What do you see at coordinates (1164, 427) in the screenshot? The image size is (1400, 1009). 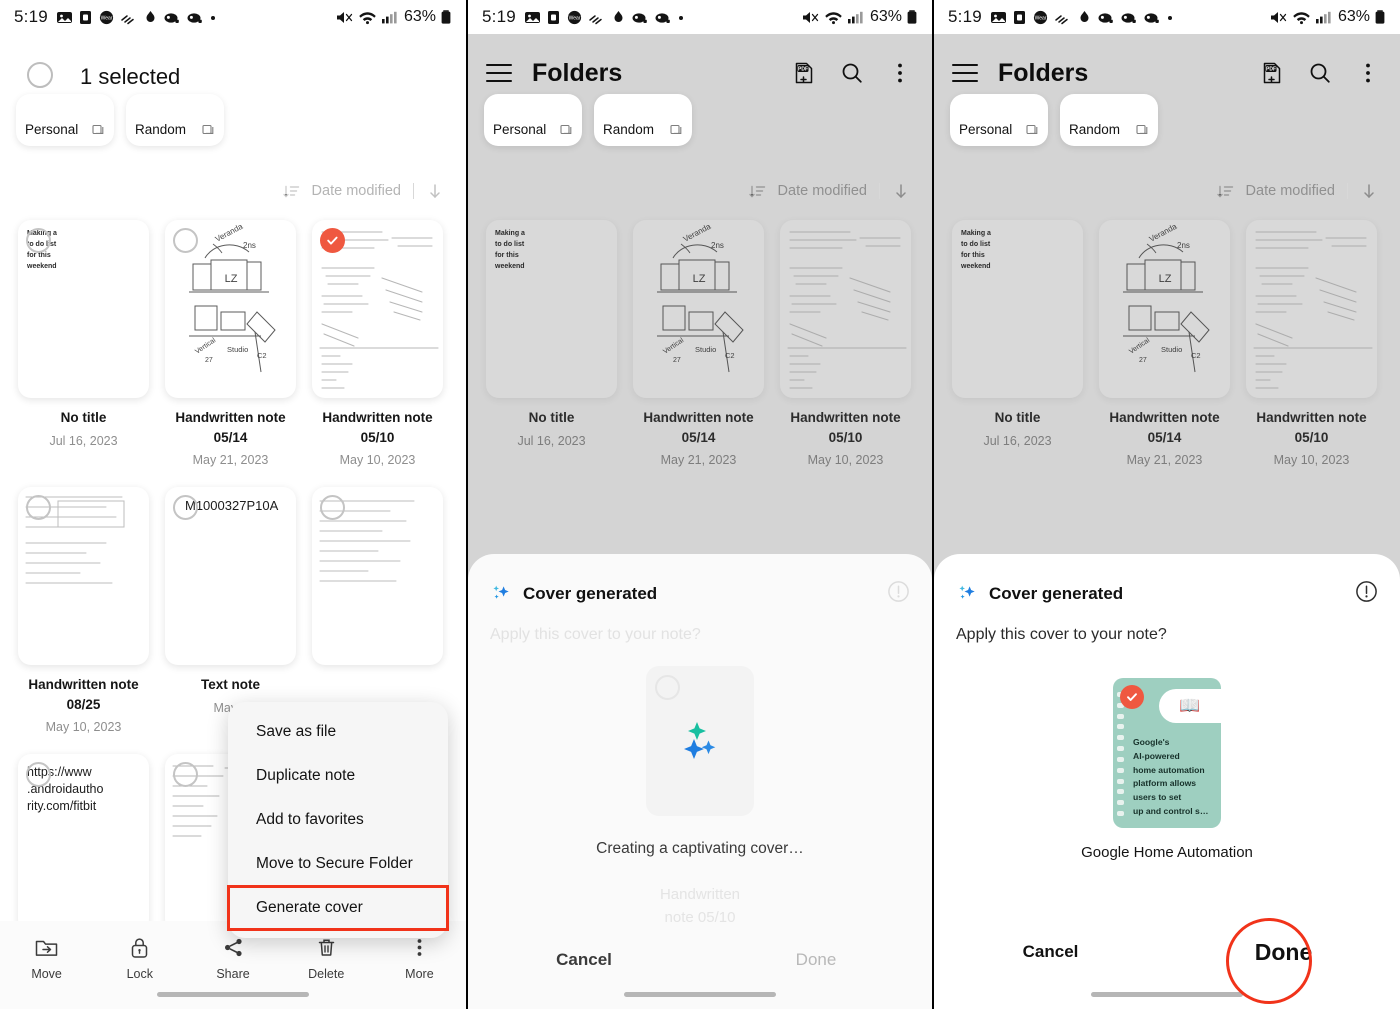 I see `note-title: Handwritten note 05/14` at bounding box center [1164, 427].